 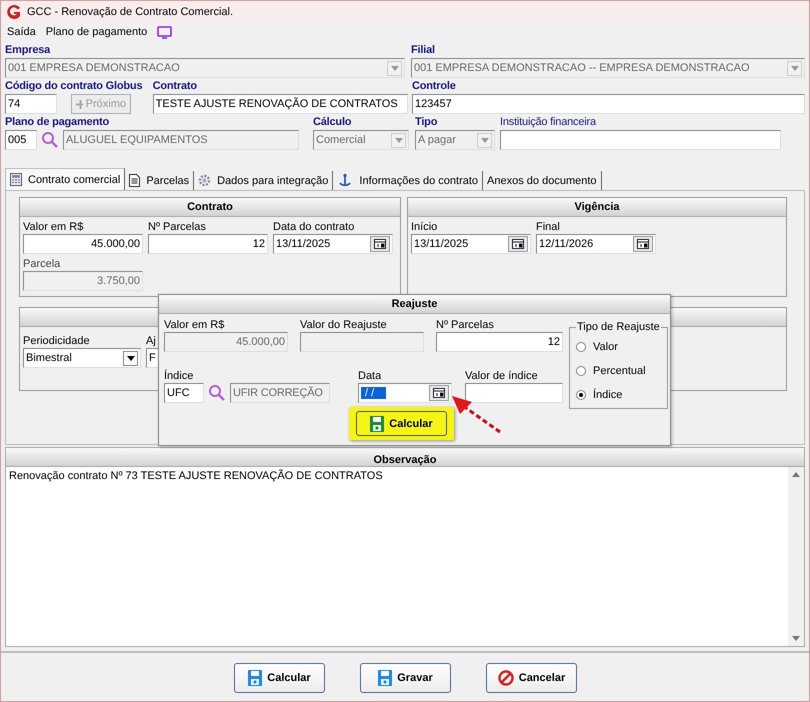 What do you see at coordinates (314, 227) in the screenshot?
I see `field-label: Data do contrato` at bounding box center [314, 227].